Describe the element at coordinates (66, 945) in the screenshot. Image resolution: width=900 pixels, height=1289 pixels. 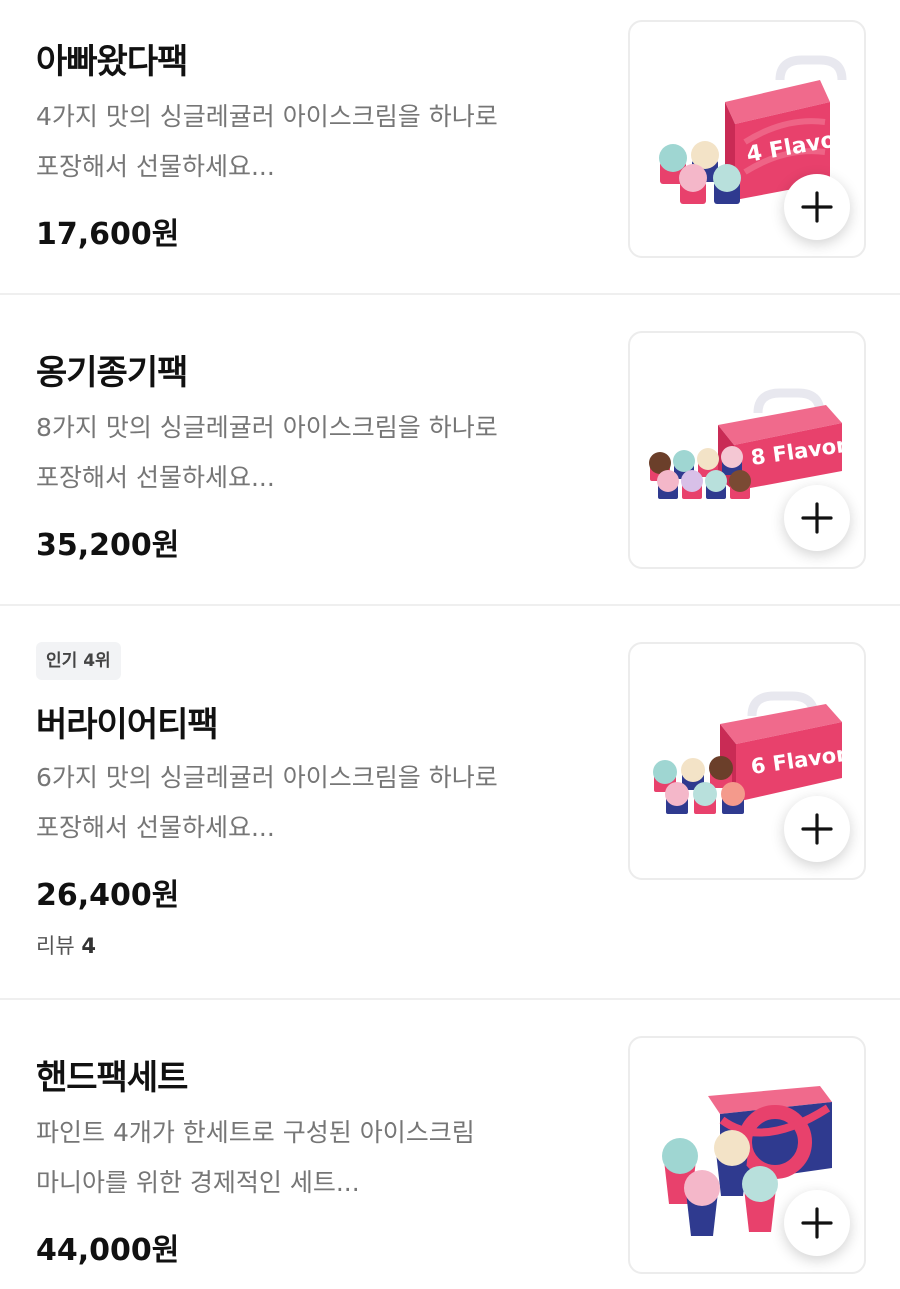
I see `review-count: 리뷰 4` at that location.